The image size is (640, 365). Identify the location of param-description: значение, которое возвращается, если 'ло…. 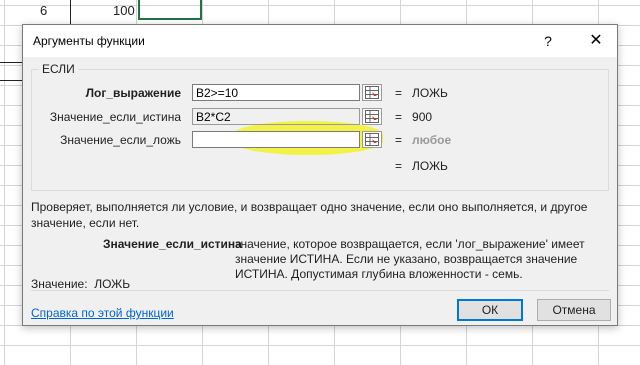
(410, 259).